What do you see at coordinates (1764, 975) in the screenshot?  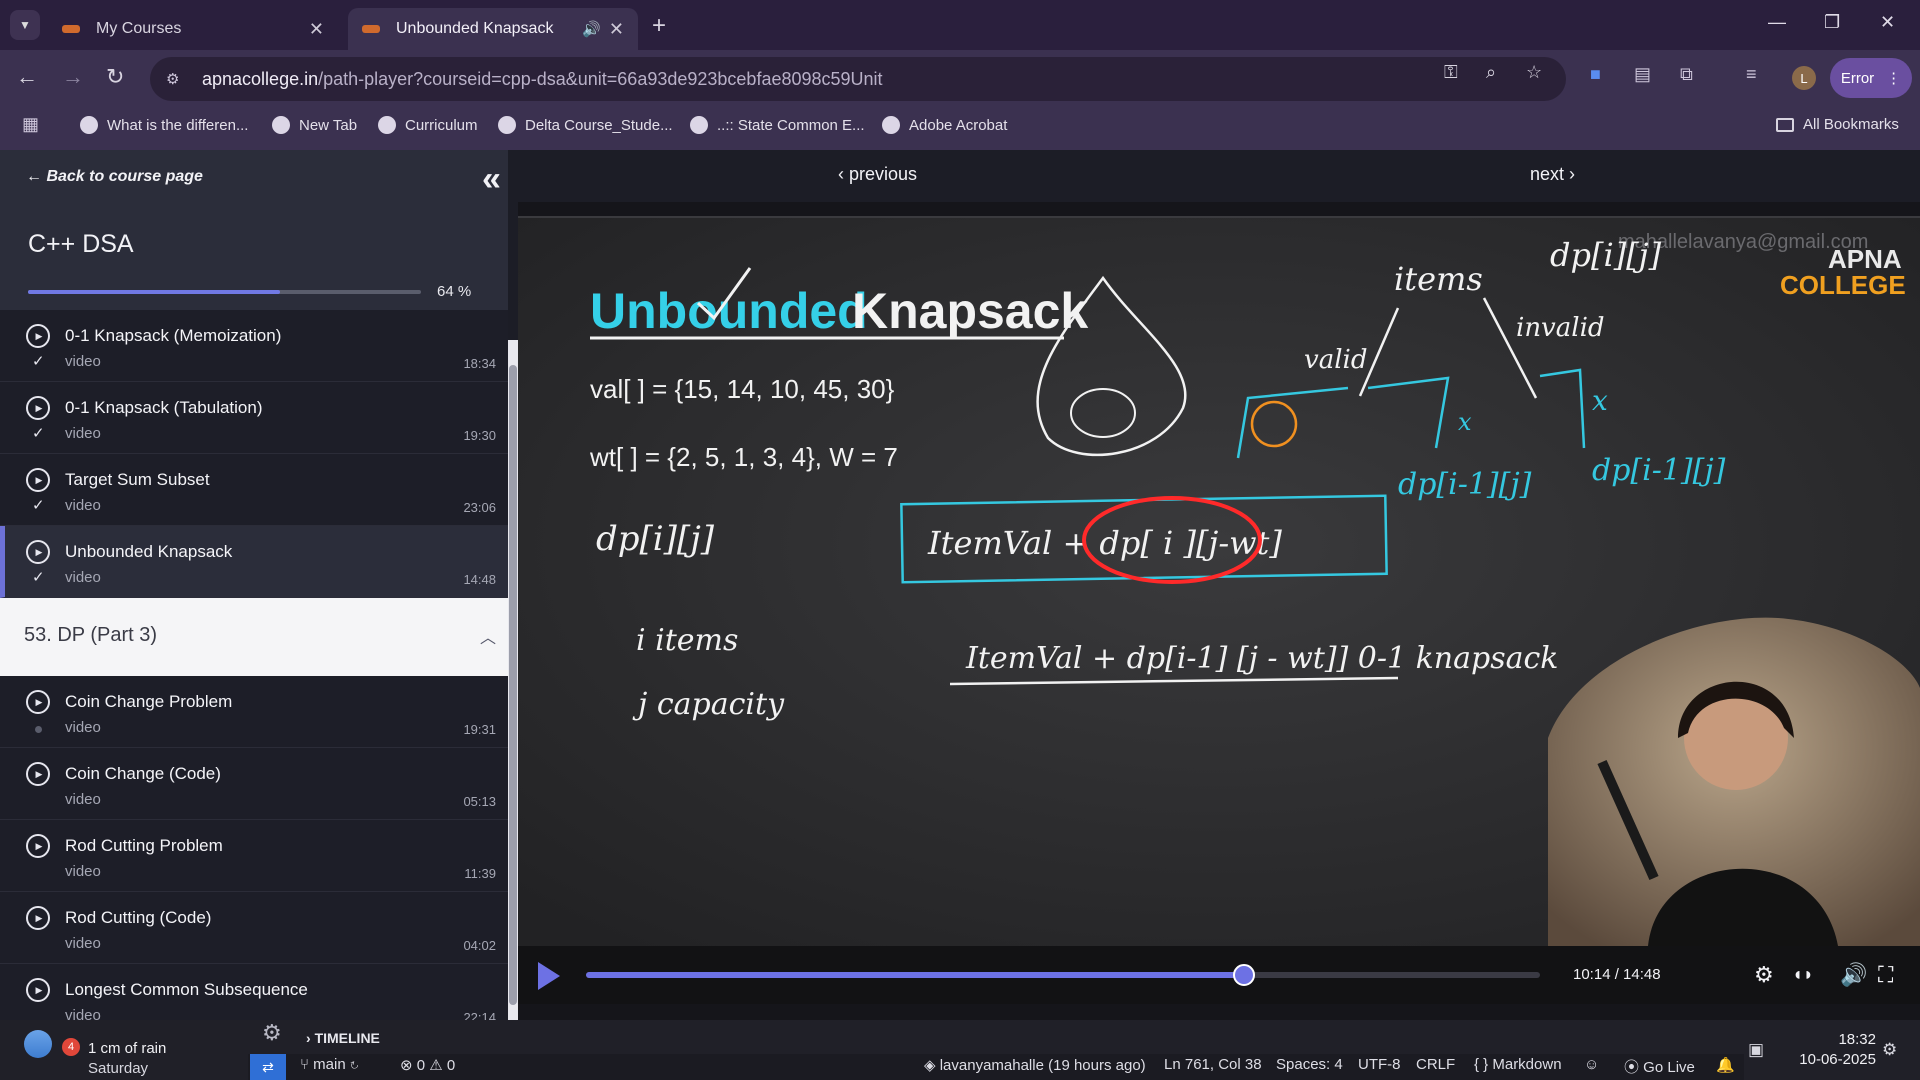 I see `settings-gear-icon: ⚙` at bounding box center [1764, 975].